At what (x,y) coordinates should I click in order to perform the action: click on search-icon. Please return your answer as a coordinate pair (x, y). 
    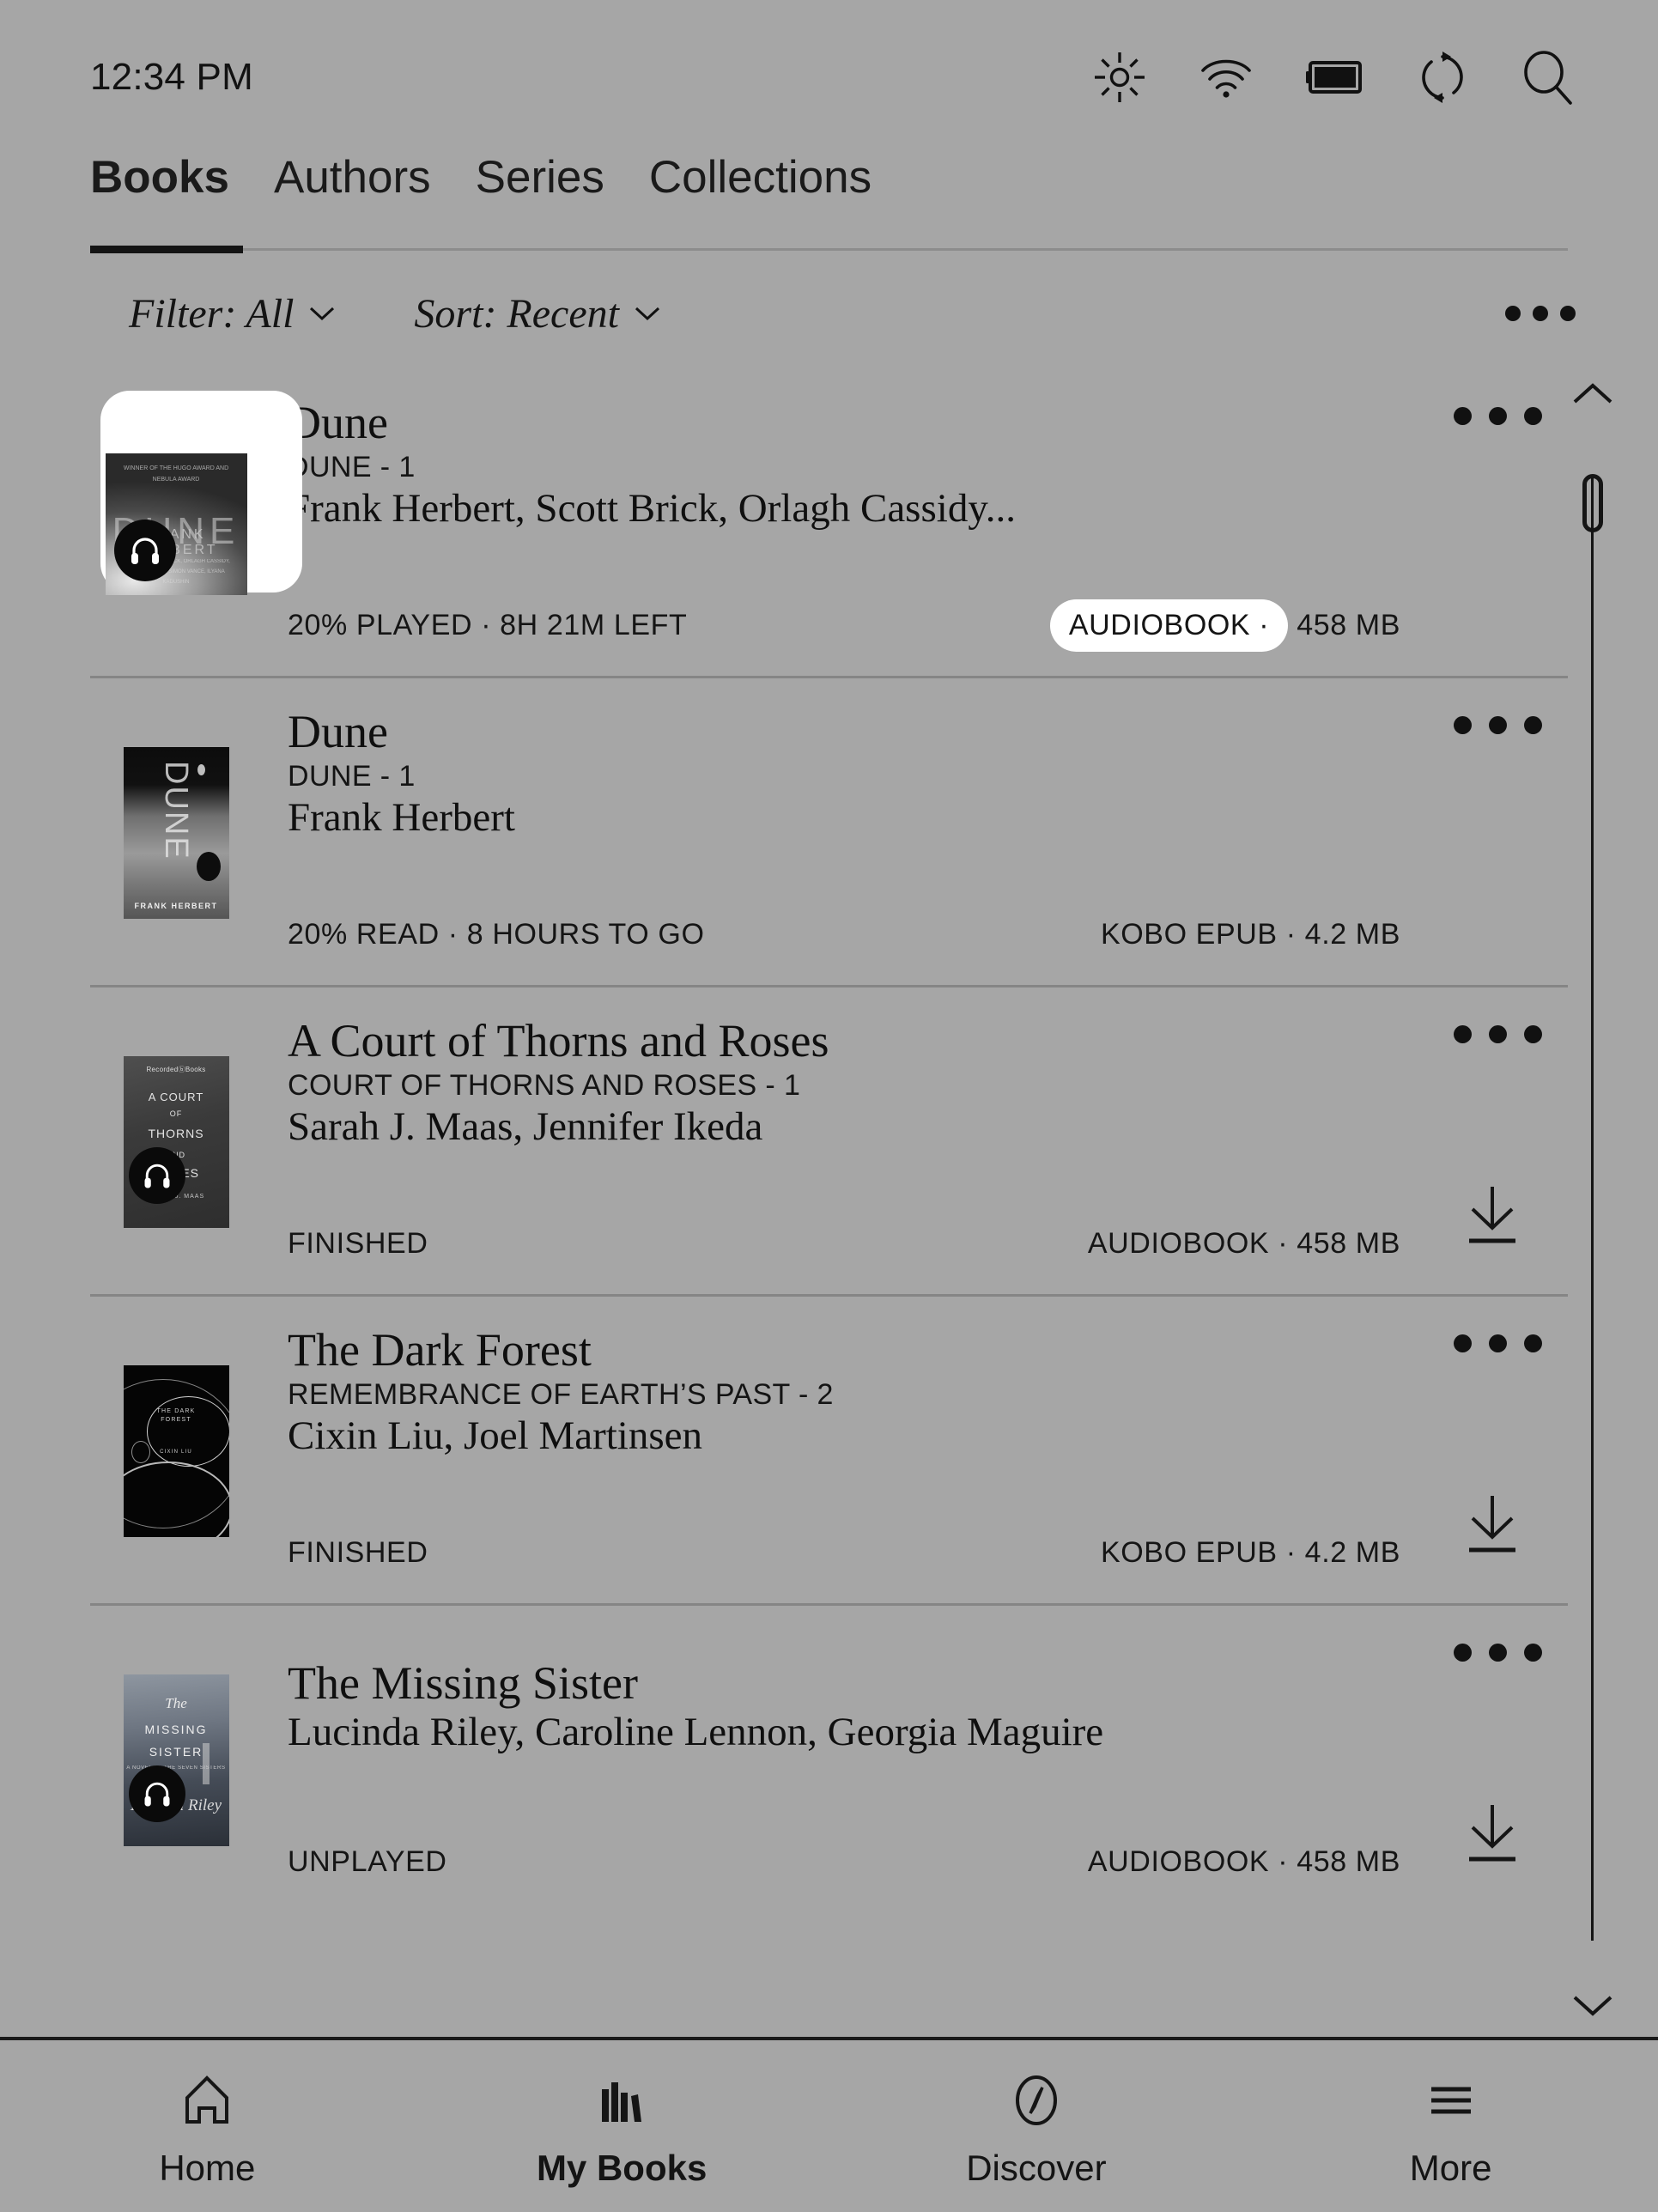
    Looking at the image, I should click on (1549, 77).